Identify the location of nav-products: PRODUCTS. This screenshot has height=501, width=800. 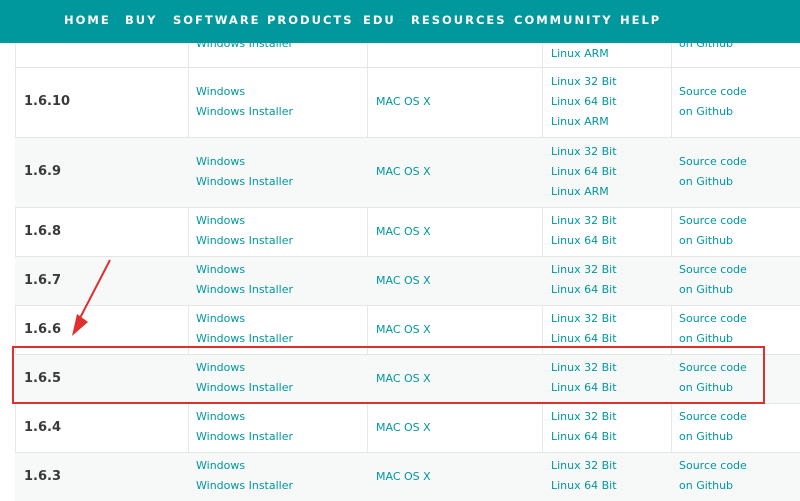
(310, 20).